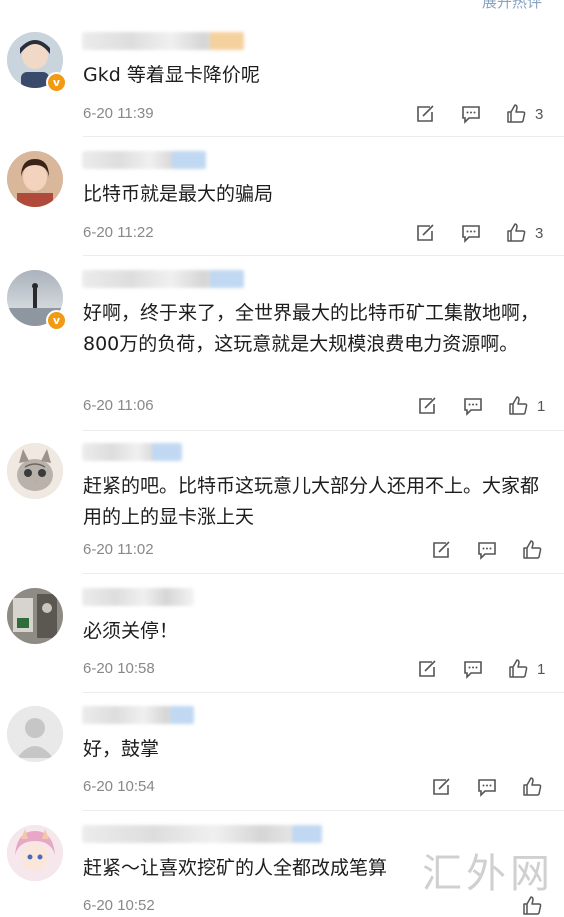 The width and height of the screenshot is (564, 917). Describe the element at coordinates (121, 749) in the screenshot. I see `comment-text: 好，鼓掌` at that location.